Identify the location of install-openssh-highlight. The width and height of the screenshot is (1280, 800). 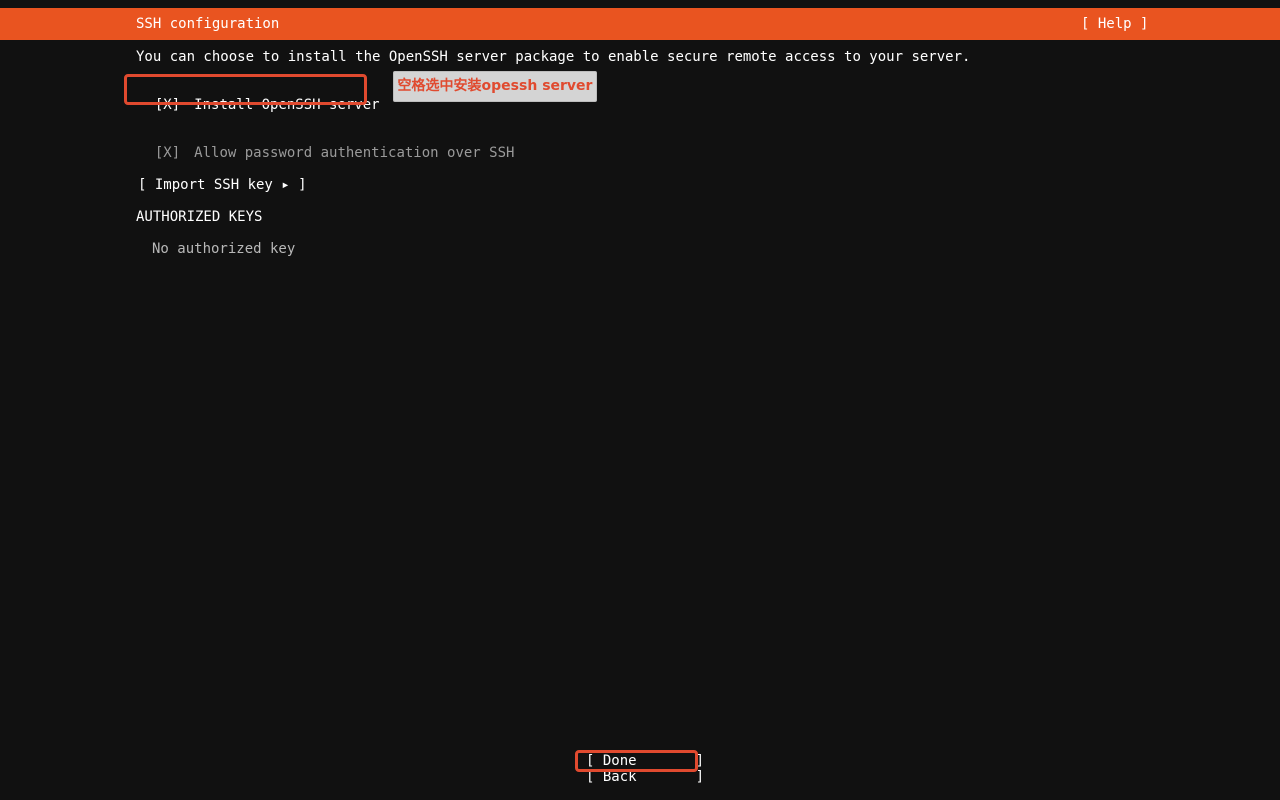
(245, 89).